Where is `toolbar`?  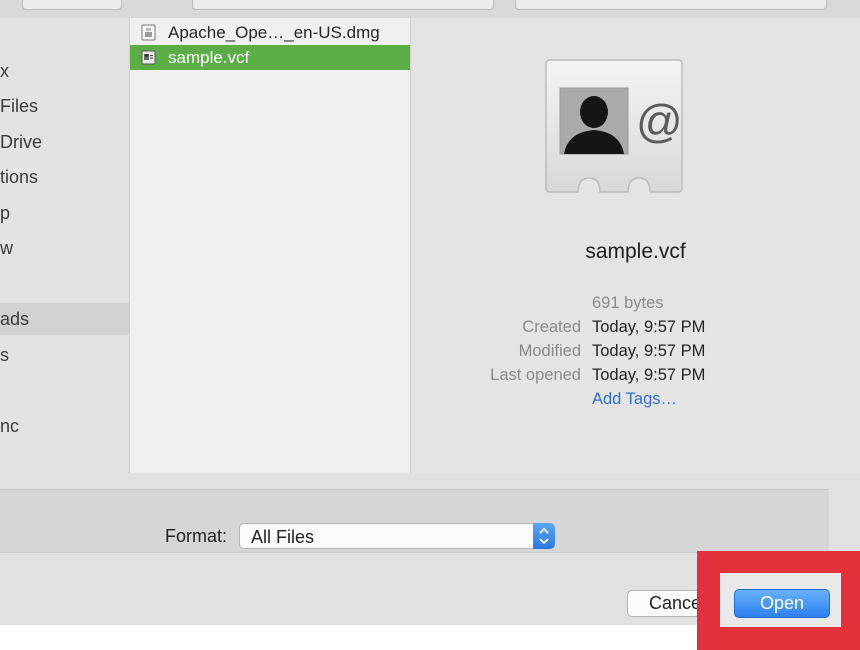
toolbar is located at coordinates (430, 9).